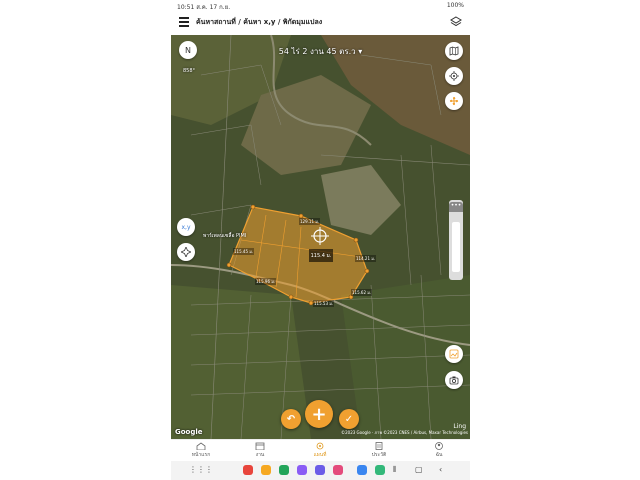 The width and height of the screenshot is (640, 480). I want to click on nav-history-label: ประวัติ, so click(379, 455).